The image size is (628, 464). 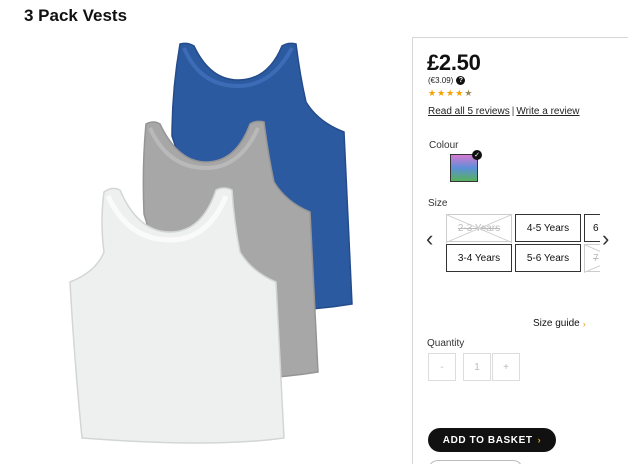 What do you see at coordinates (446, 343) in the screenshot?
I see `quantity-label: Quantity` at bounding box center [446, 343].